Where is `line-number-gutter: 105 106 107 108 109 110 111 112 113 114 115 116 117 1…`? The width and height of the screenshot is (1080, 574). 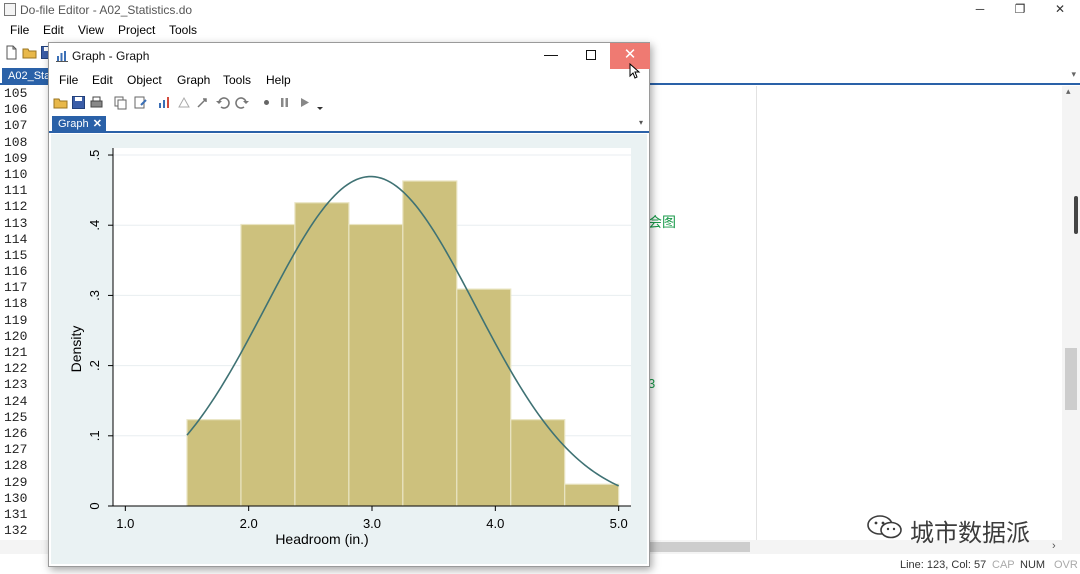 line-number-gutter: 105 106 107 108 109 110 111 112 113 114 115 116 117 1… is located at coordinates (24, 316).